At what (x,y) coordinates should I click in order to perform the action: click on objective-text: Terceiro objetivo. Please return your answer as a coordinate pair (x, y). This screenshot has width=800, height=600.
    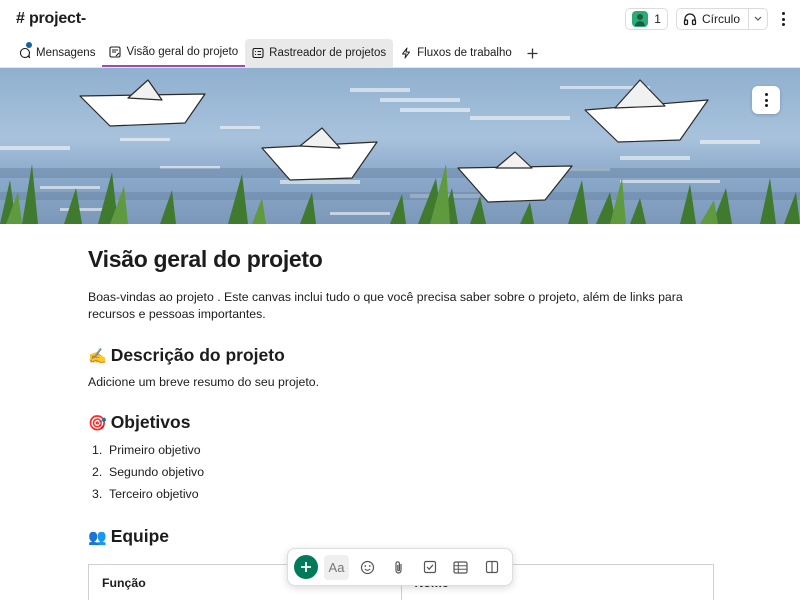
    Looking at the image, I should click on (154, 494).